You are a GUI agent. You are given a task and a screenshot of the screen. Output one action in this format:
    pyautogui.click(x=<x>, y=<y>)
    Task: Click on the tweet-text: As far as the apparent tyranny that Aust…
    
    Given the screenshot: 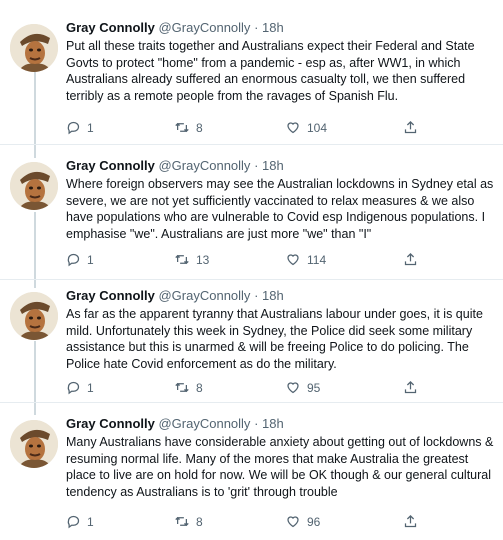 What is the action you would take?
    pyautogui.click(x=274, y=339)
    